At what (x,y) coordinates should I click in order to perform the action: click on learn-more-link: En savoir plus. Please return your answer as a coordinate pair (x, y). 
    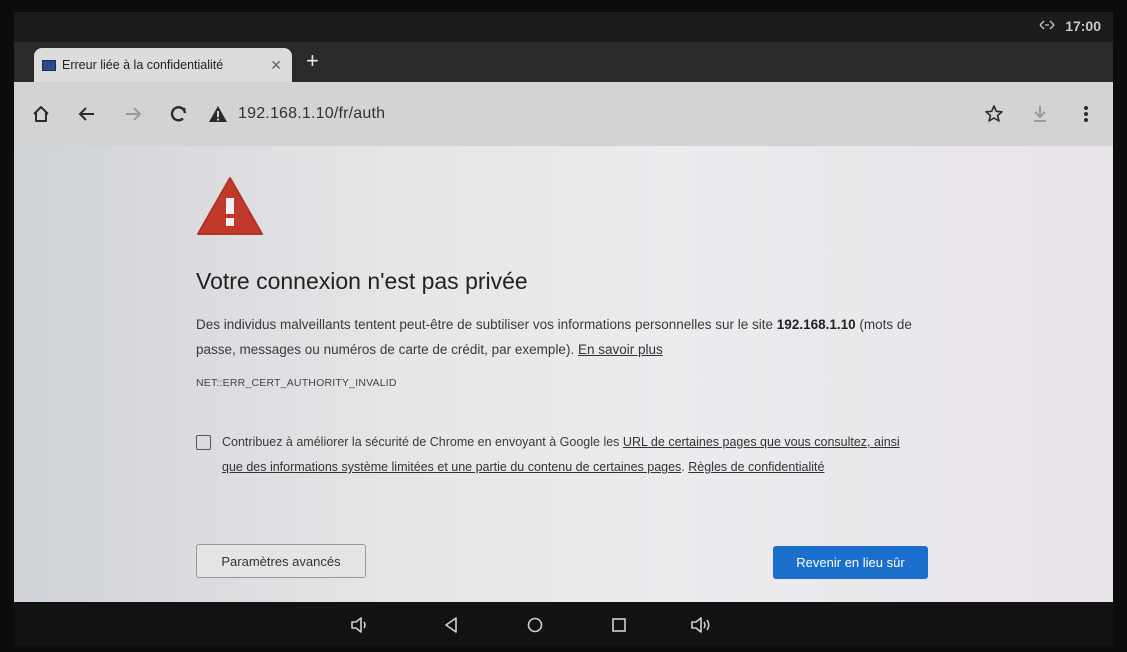
    Looking at the image, I should click on (620, 349).